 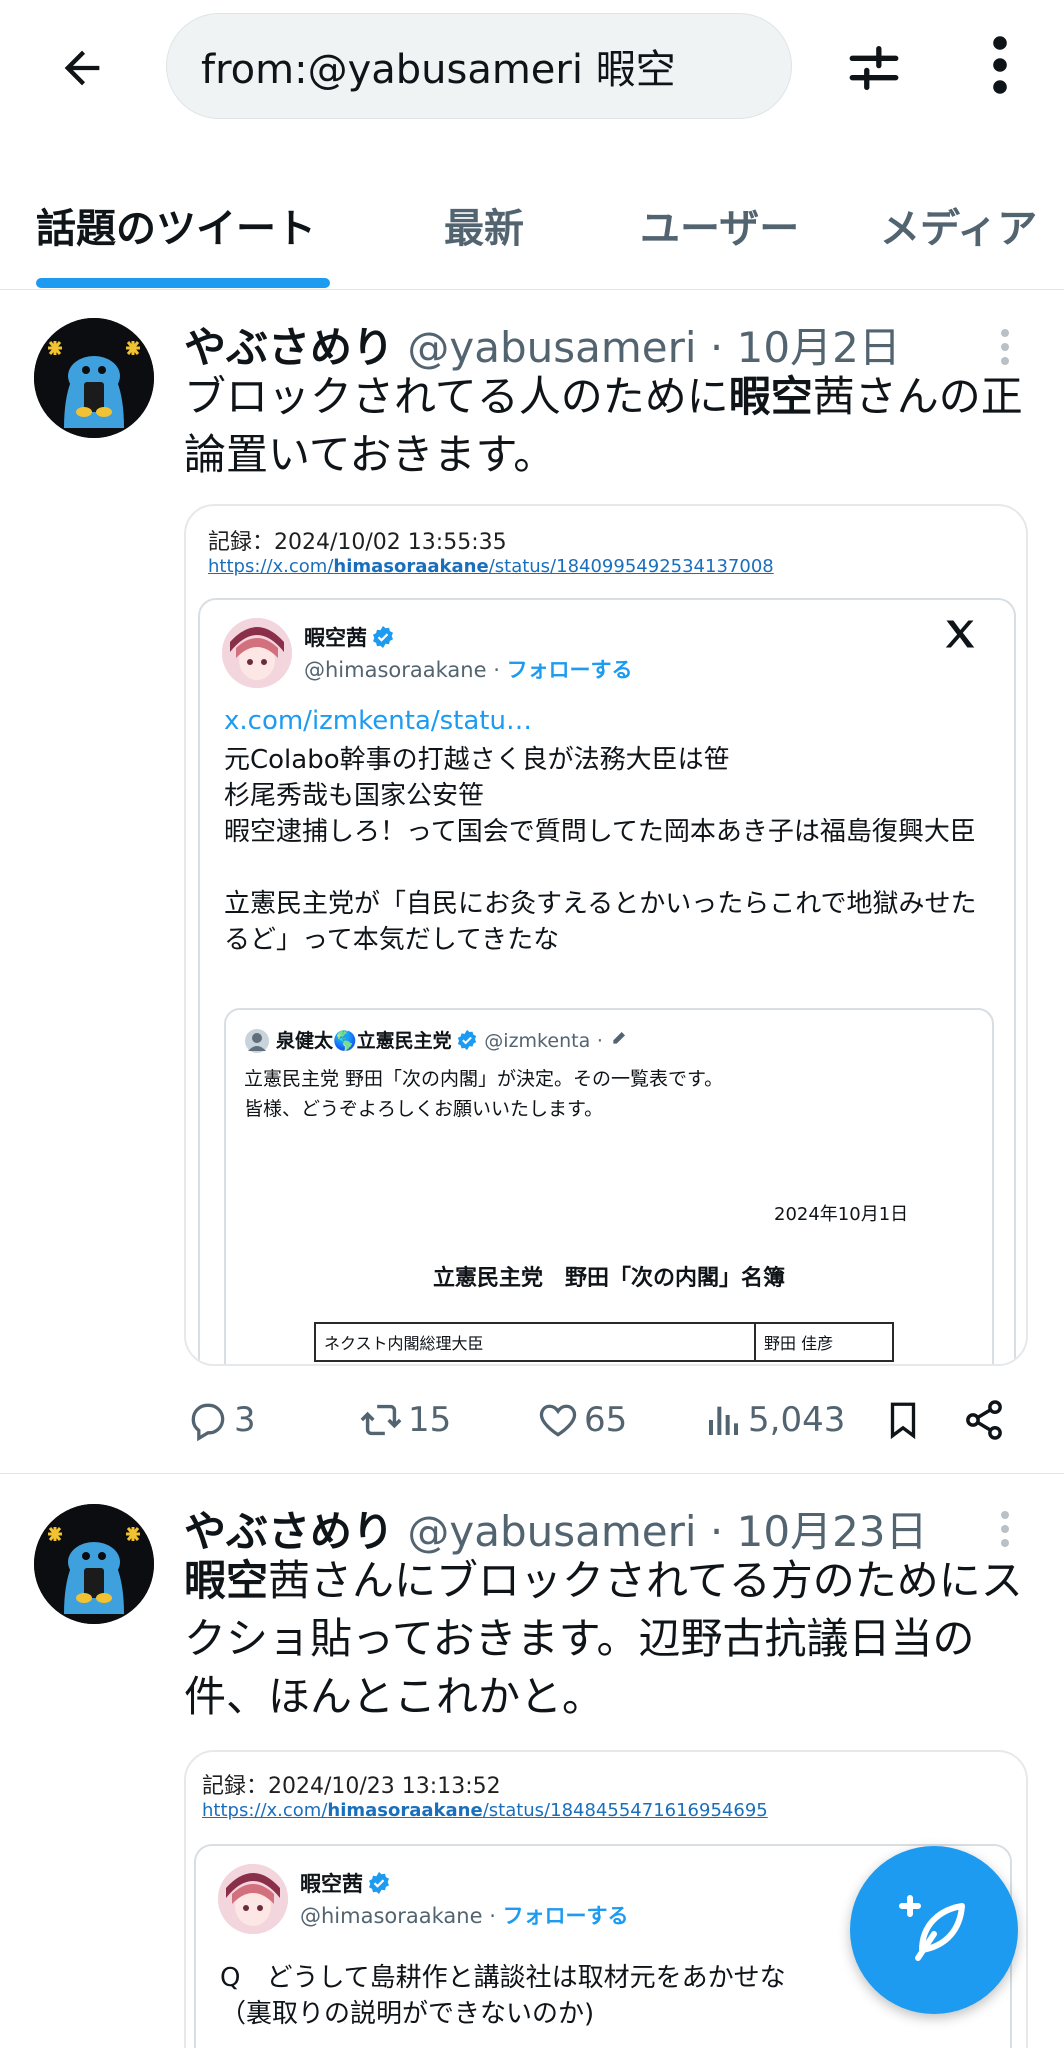 I want to click on views-count: 5,043, so click(x=797, y=1420).